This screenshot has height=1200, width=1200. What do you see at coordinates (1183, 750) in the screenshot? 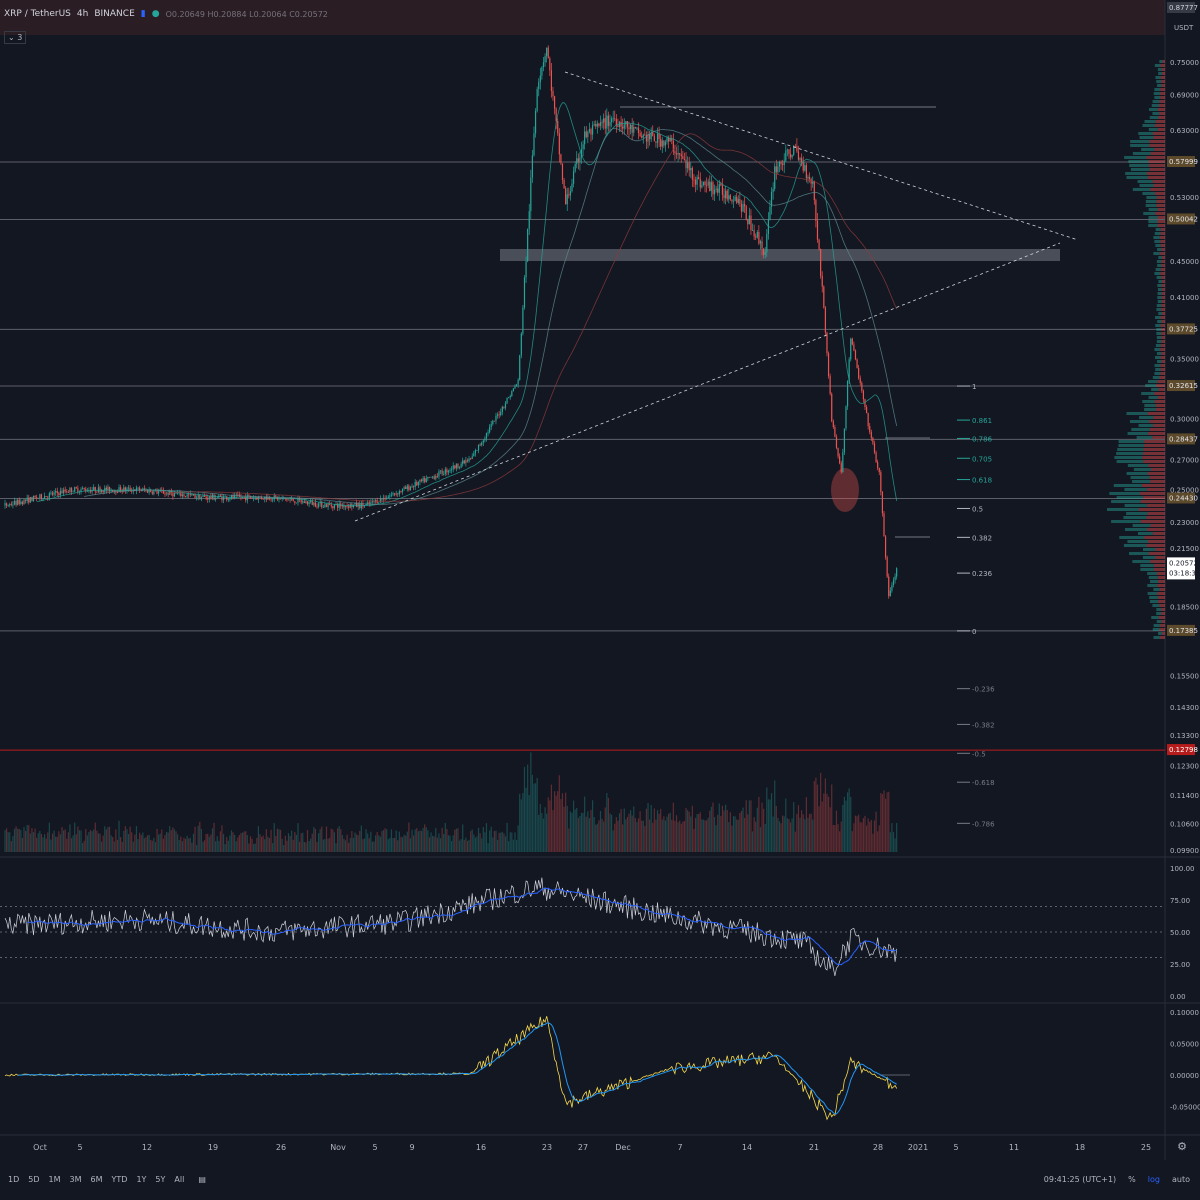
I see `price-tag-label: 0.12798` at bounding box center [1183, 750].